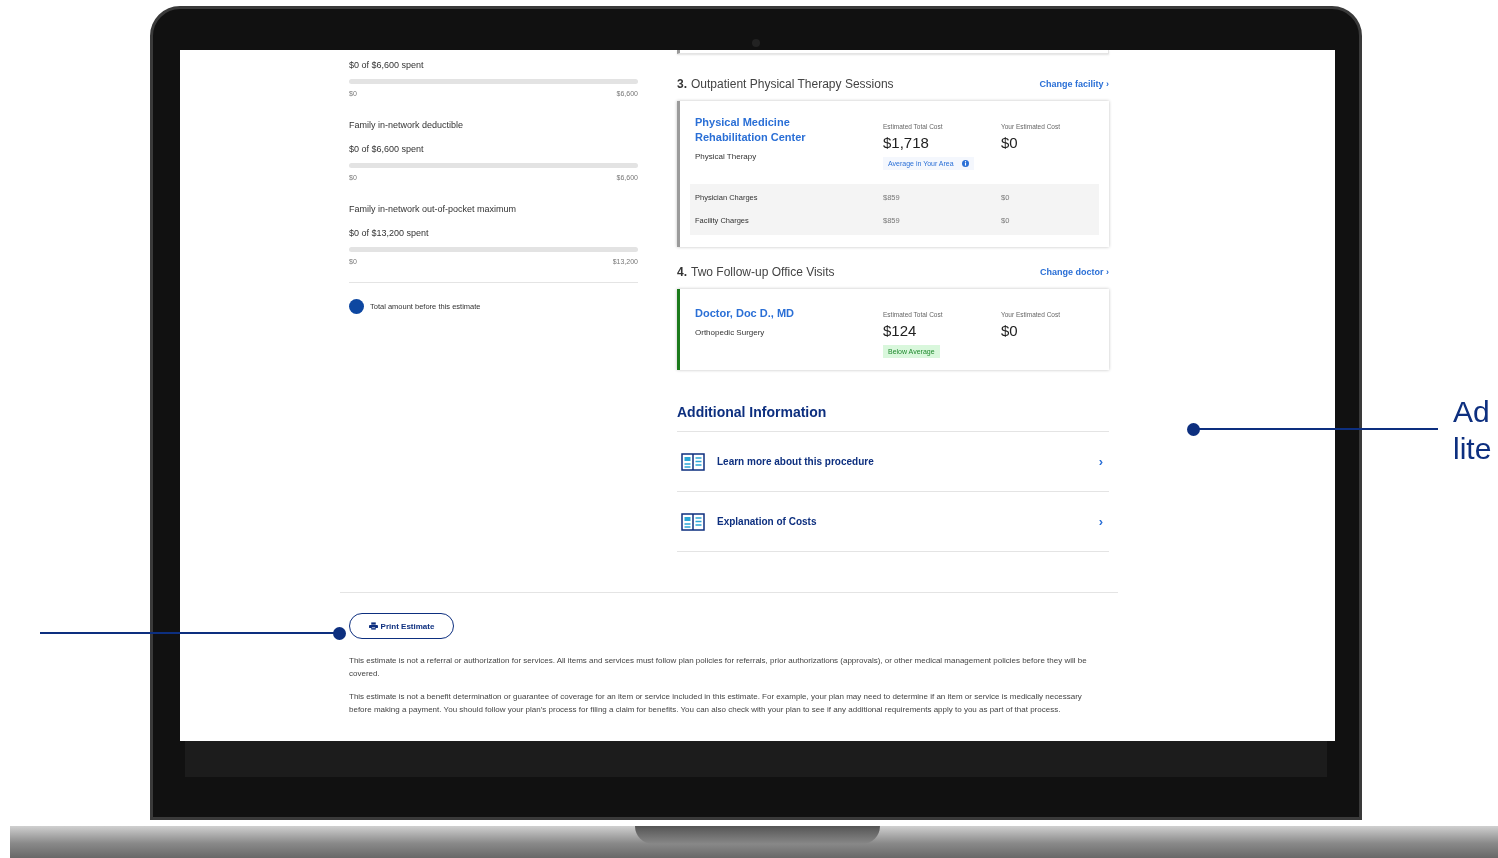 The width and height of the screenshot is (1498, 858). What do you see at coordinates (900, 330) in the screenshot?
I see `total-cost: $124` at bounding box center [900, 330].